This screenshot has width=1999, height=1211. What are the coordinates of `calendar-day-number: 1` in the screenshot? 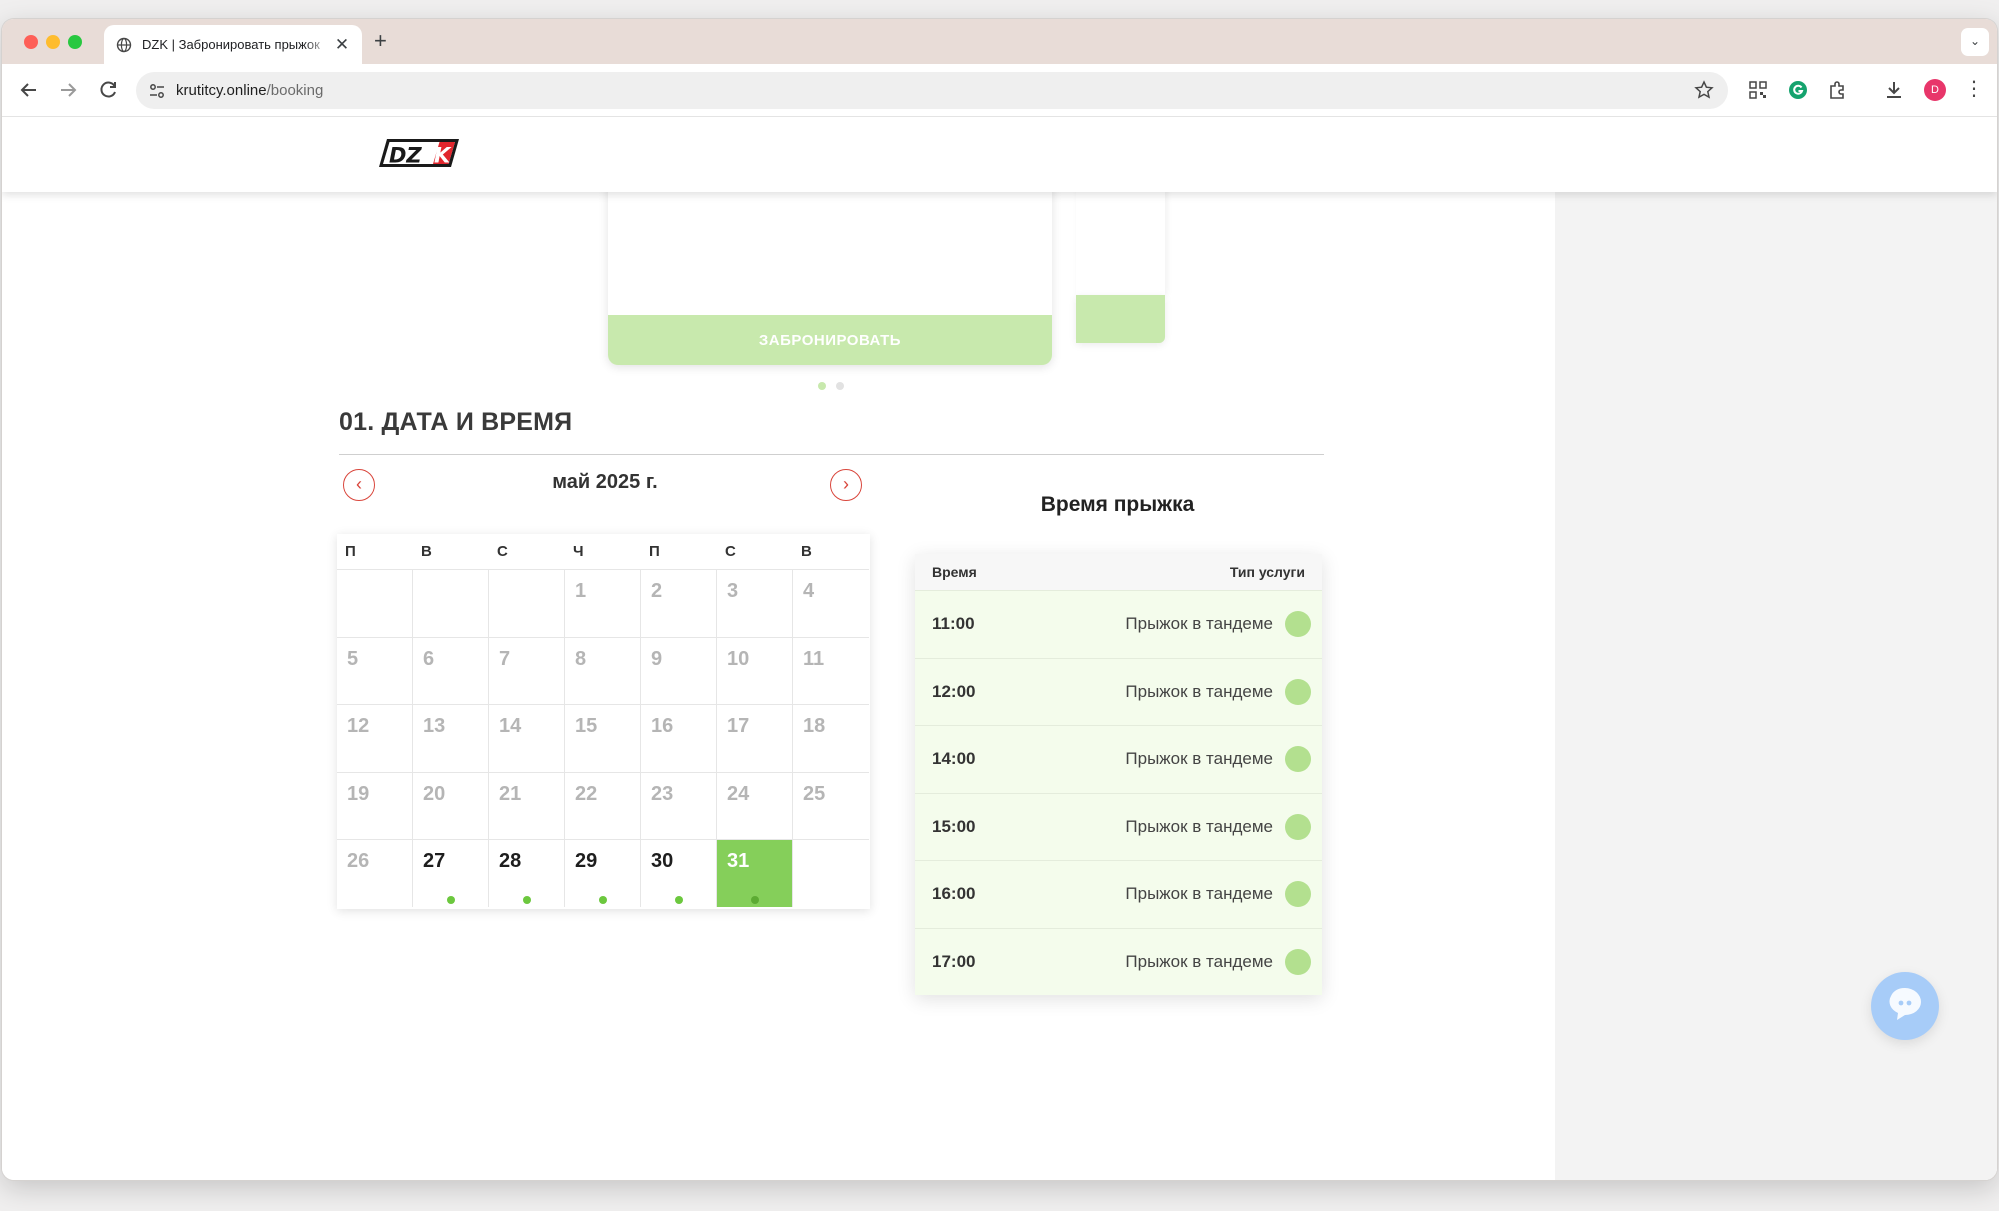 It's located at (581, 591).